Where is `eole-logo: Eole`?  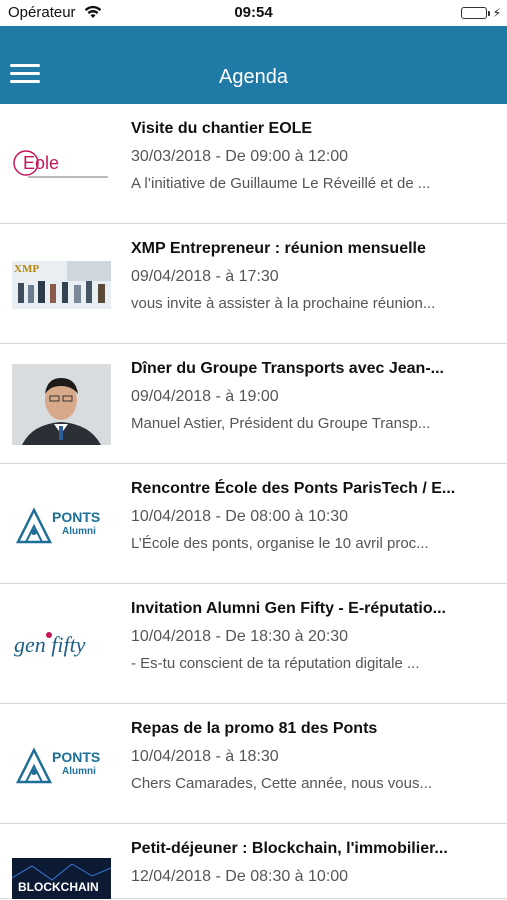 eole-logo: Eole is located at coordinates (61, 164).